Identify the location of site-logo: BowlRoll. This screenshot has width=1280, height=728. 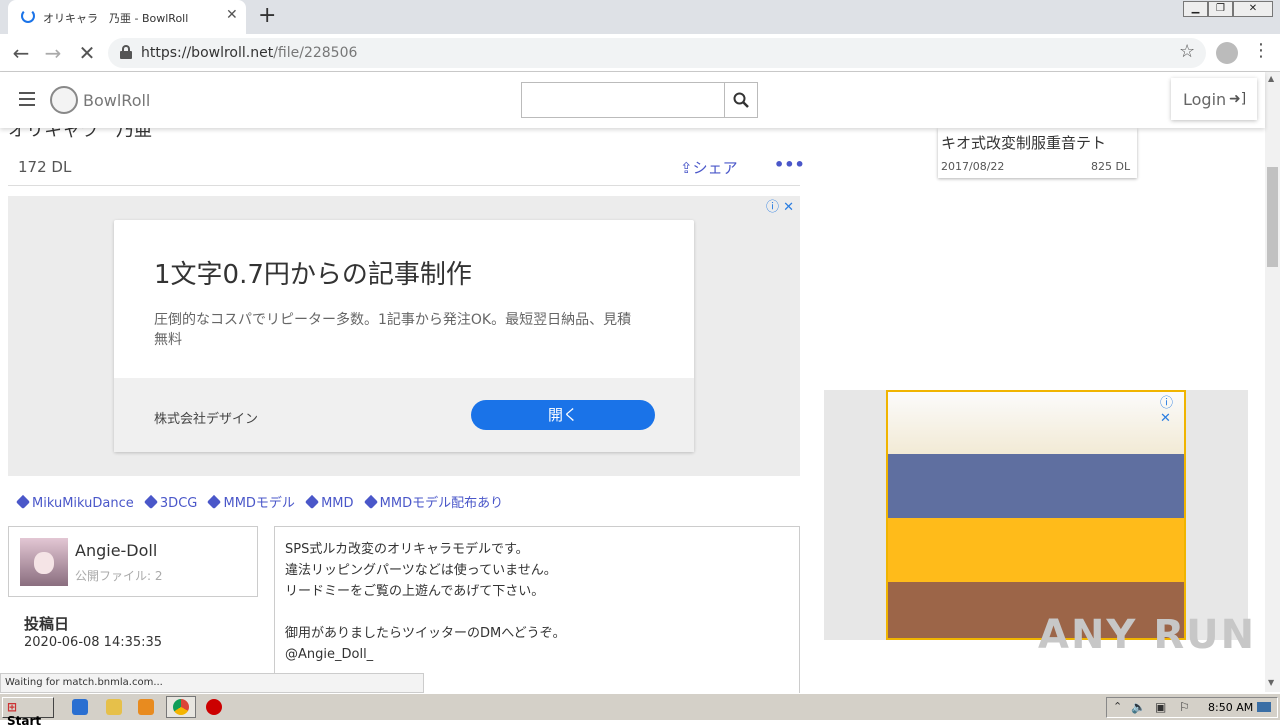
(116, 100).